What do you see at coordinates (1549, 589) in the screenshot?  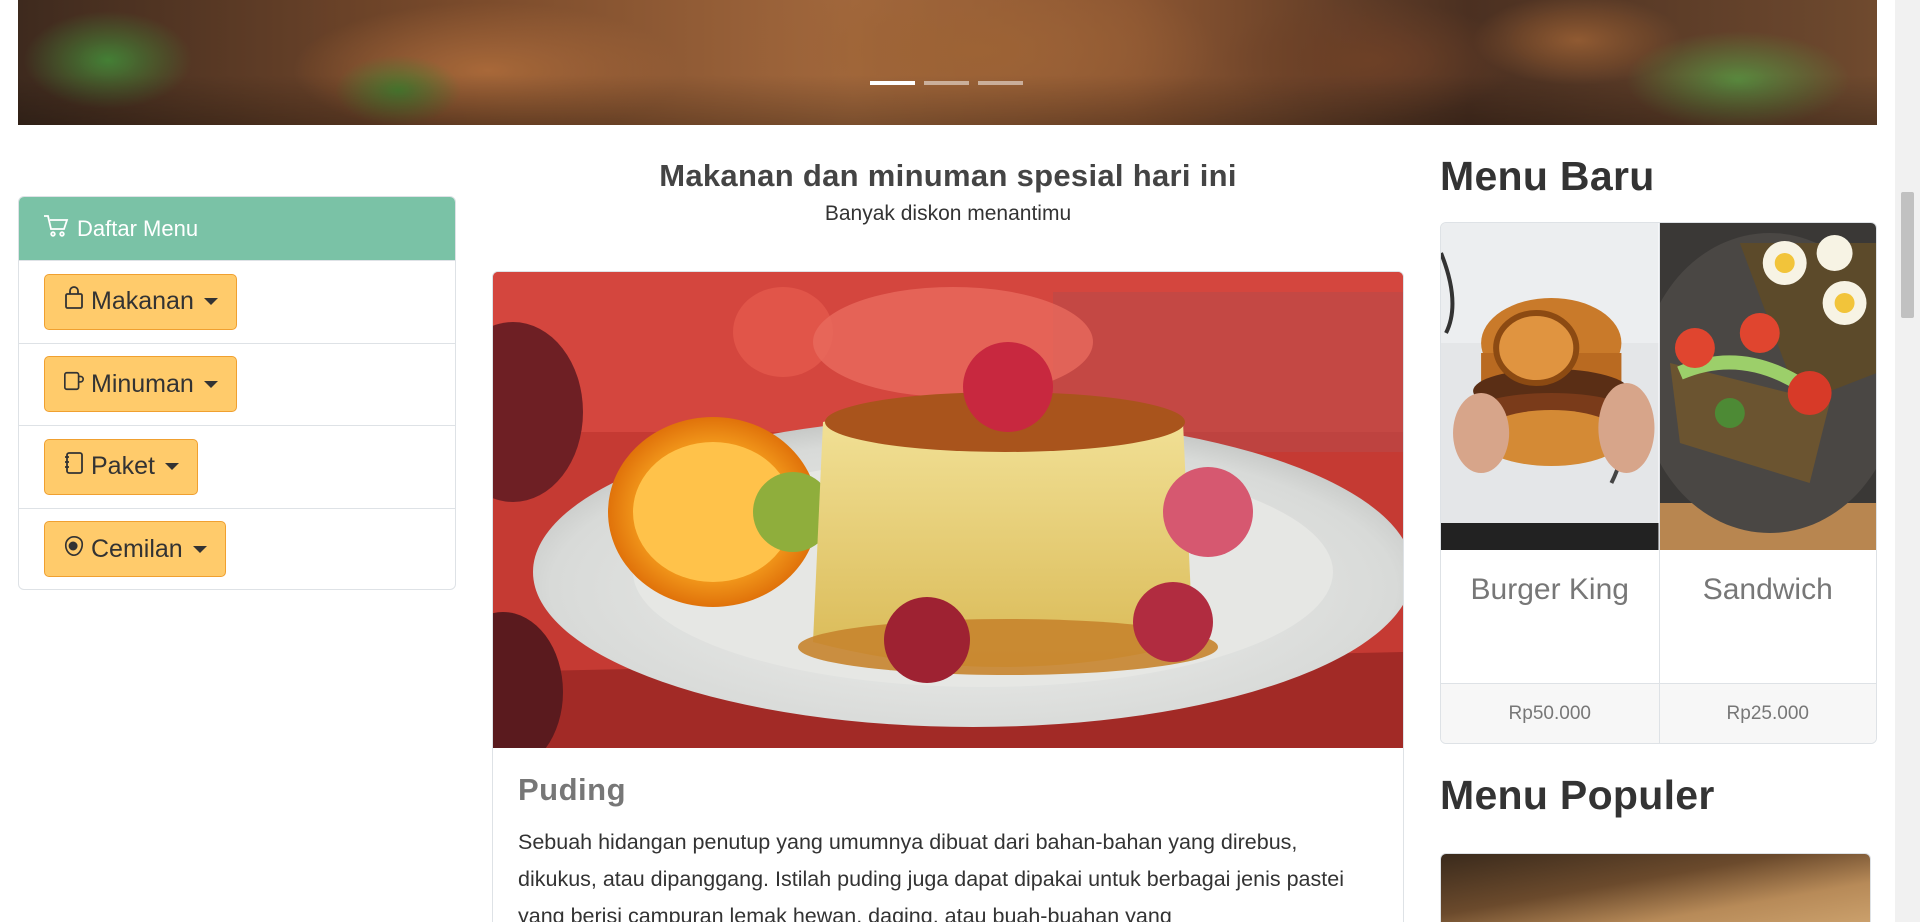 I see `new-menu-name: Burger King` at bounding box center [1549, 589].